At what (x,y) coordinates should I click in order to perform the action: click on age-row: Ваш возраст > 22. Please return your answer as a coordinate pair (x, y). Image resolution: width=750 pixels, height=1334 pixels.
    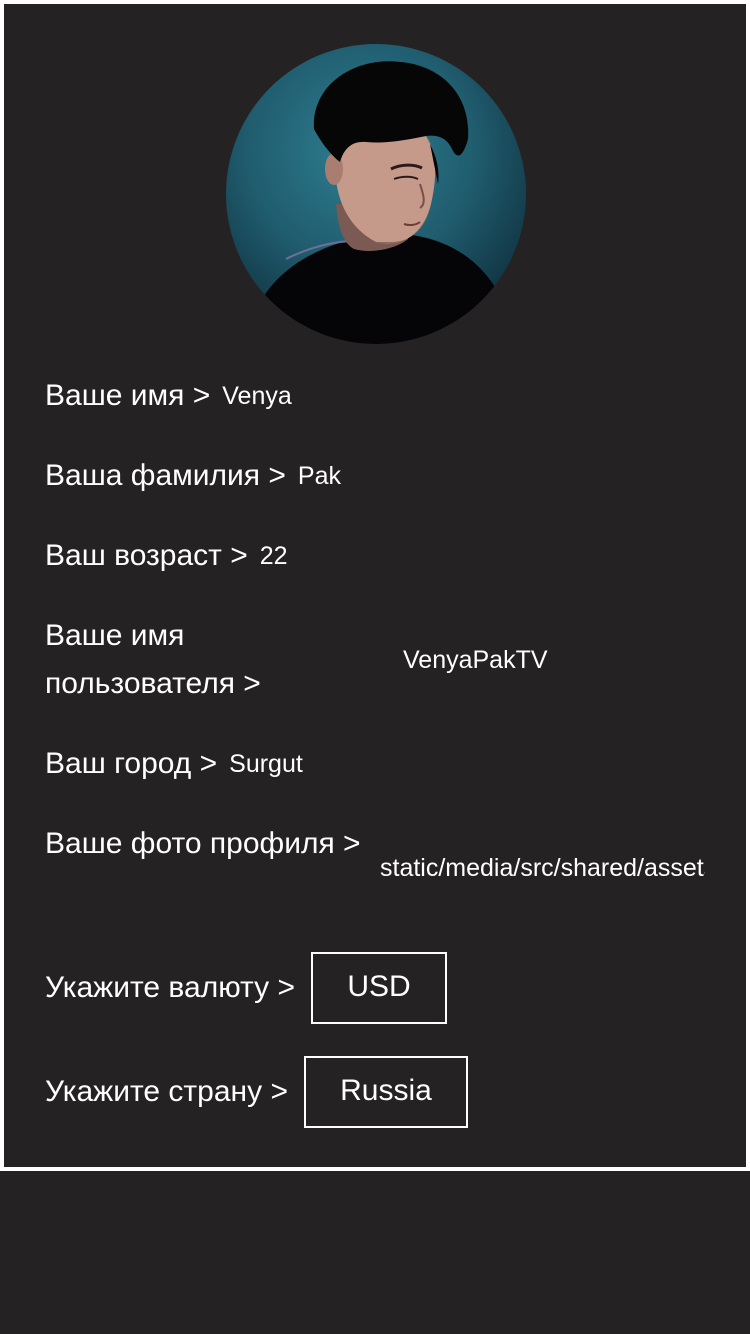
    Looking at the image, I should click on (166, 556).